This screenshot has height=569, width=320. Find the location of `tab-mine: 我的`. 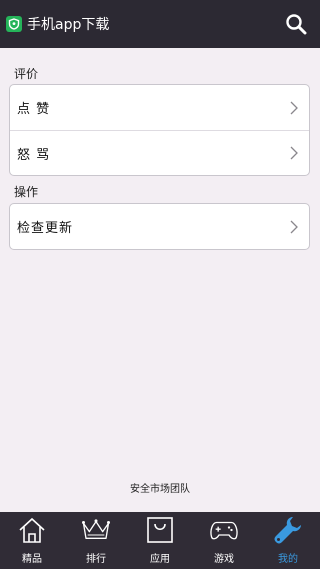

tab-mine: 我的 is located at coordinates (288, 540).